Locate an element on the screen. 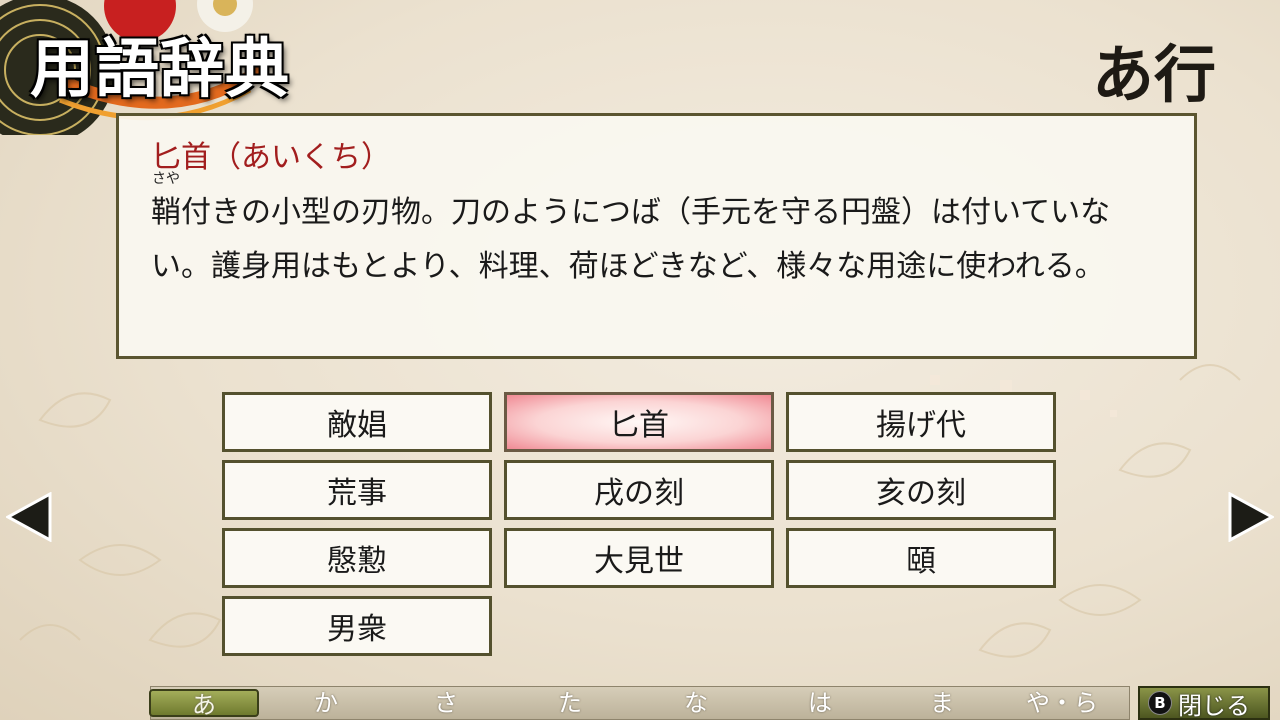 The image size is (1280, 720). term-button: 頤 is located at coordinates (921, 558).